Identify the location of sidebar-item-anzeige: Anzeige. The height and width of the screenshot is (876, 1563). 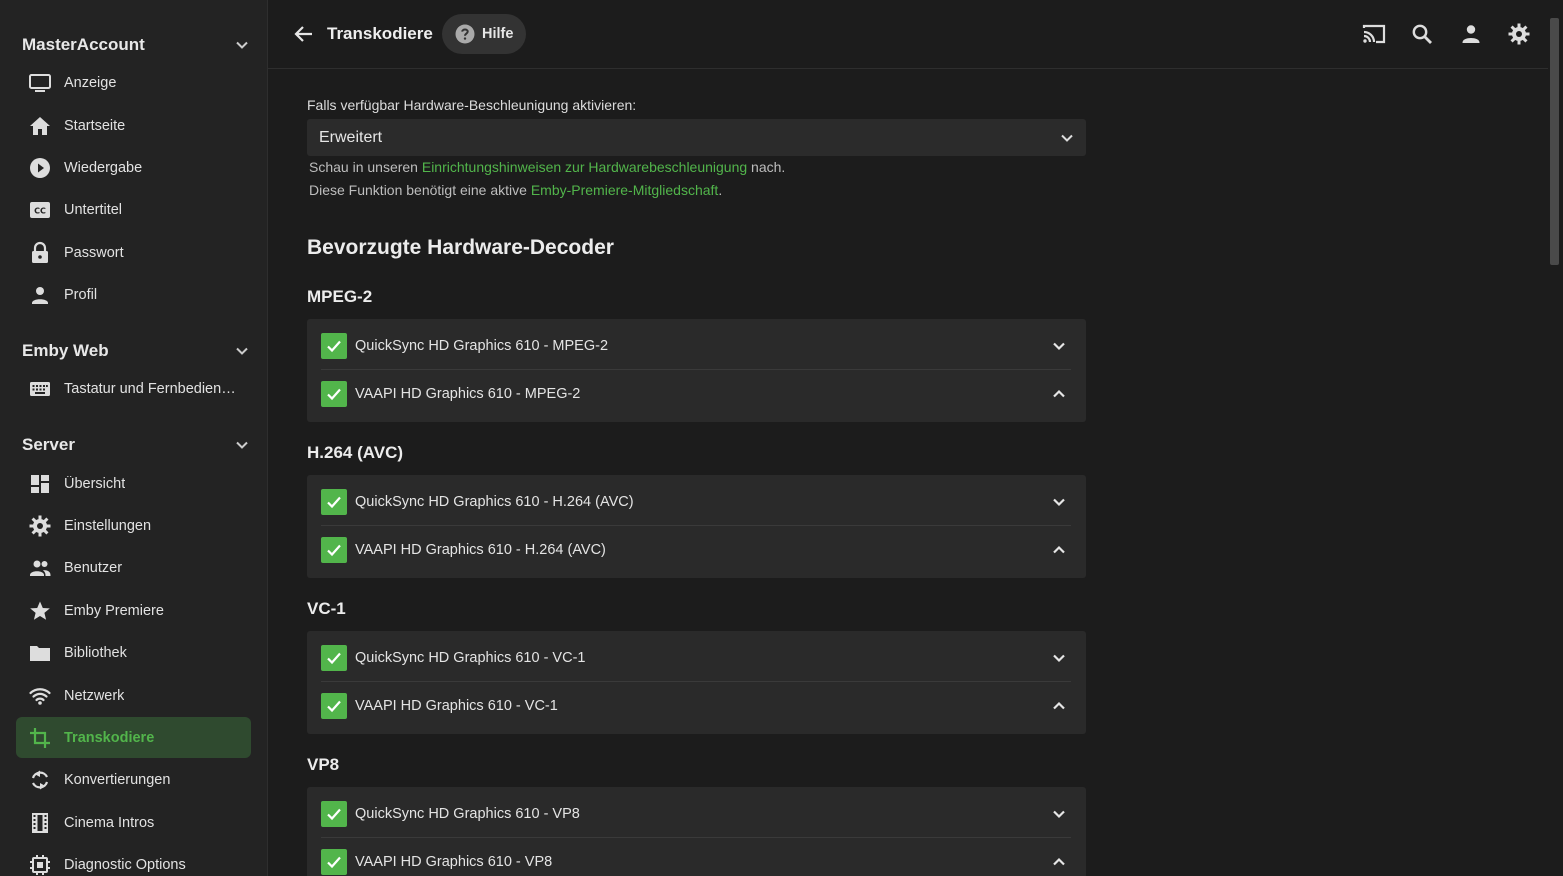
(133, 82).